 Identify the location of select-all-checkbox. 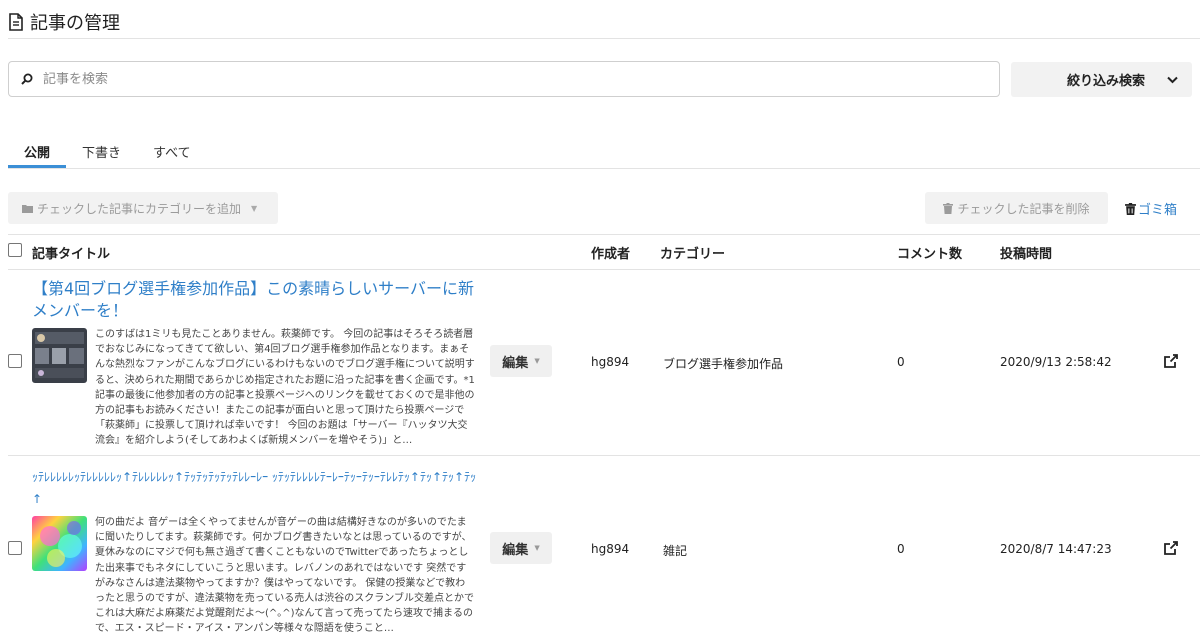
(15, 250).